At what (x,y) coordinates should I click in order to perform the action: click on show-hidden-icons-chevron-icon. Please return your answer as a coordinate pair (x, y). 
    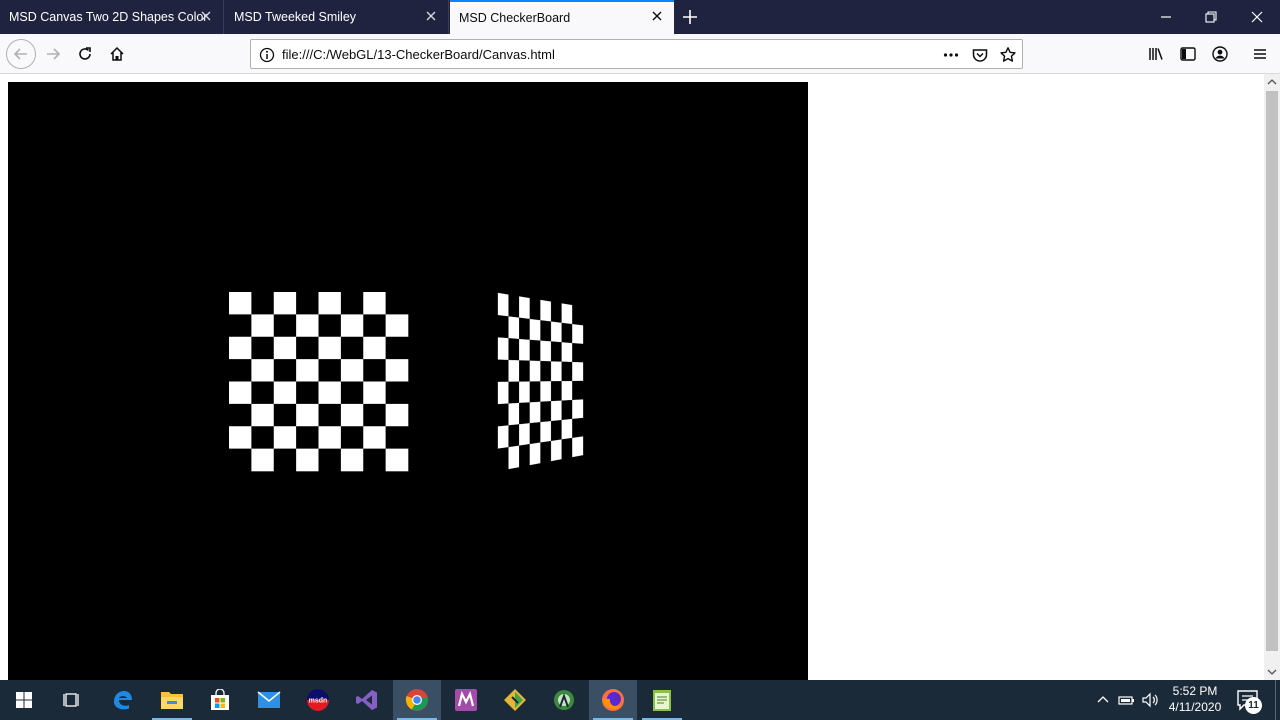
    Looking at the image, I should click on (1103, 700).